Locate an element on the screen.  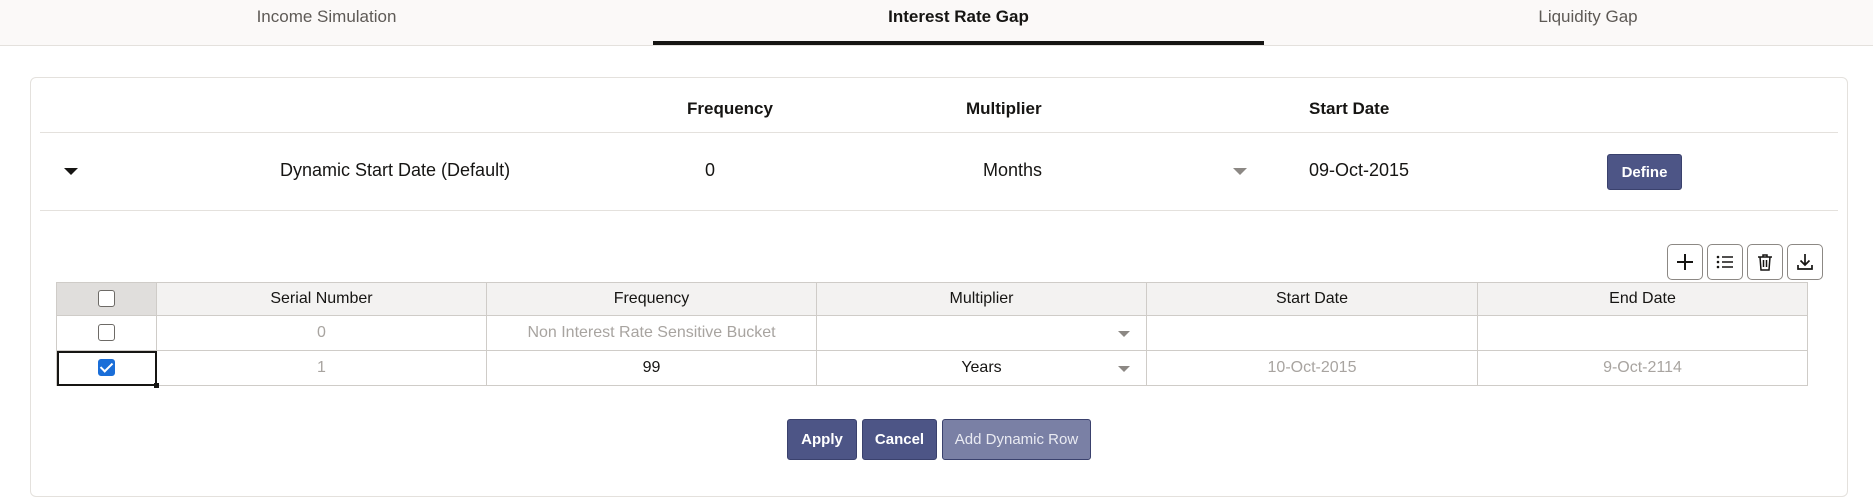
frequency-cell: Non Interest Rate Sensitive Bucket is located at coordinates (651, 333).